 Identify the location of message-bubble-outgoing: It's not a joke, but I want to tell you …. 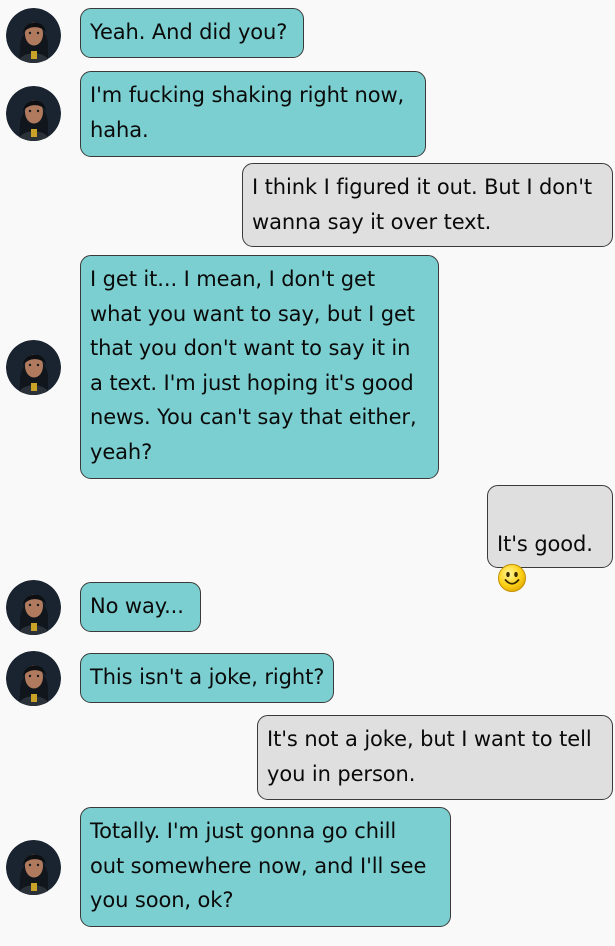
(435, 757).